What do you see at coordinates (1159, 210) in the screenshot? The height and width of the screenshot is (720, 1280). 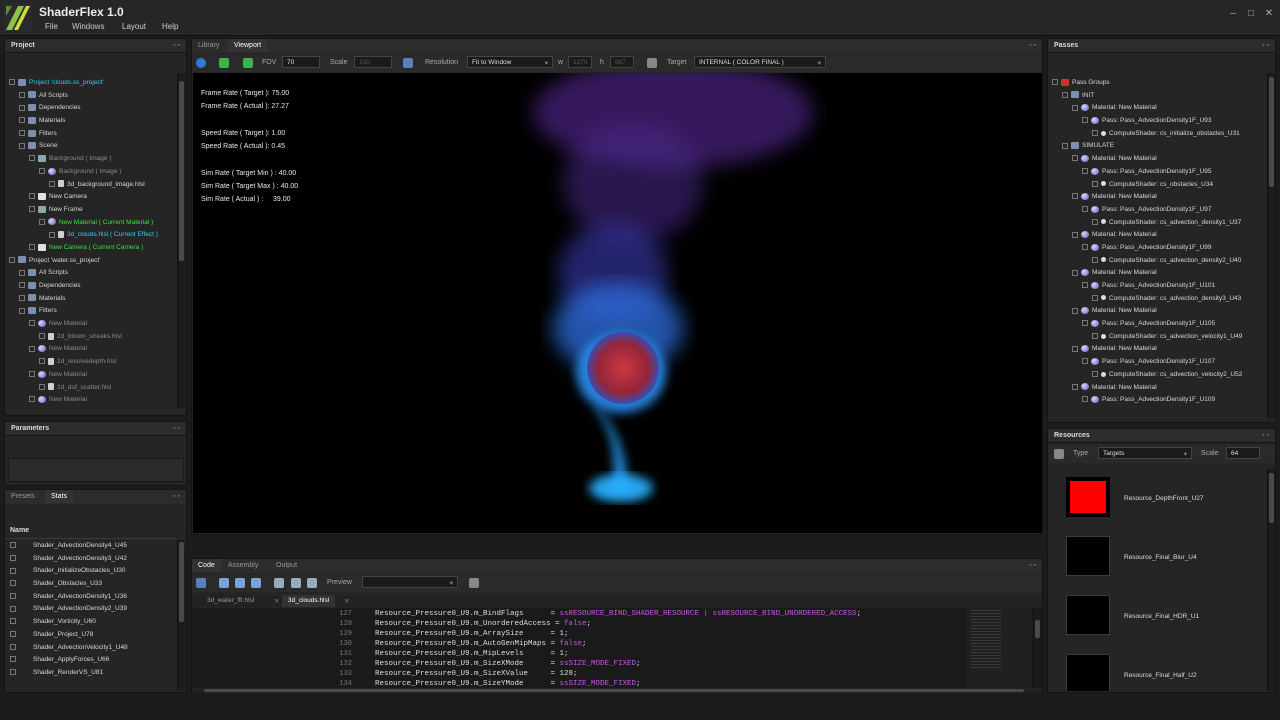 I see `tree-row: Pass: Pass_AdvectionDensity1F_U97` at bounding box center [1159, 210].